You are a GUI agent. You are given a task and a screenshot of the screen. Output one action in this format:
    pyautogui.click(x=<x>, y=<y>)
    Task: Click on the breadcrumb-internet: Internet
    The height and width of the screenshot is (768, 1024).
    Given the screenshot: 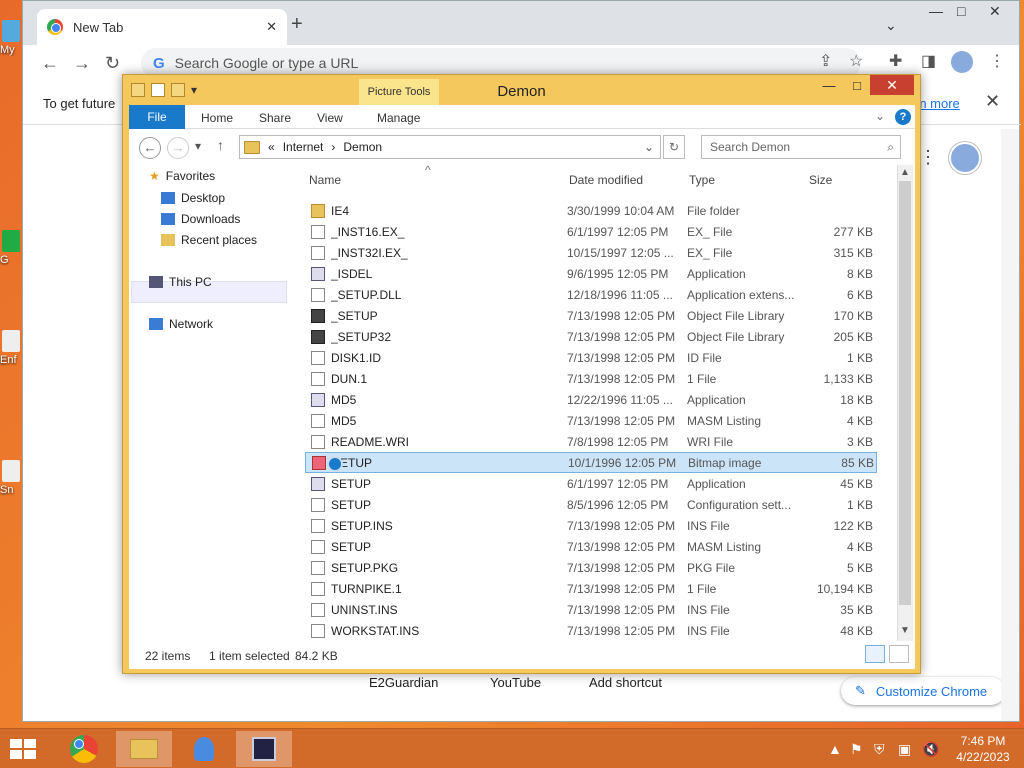 What is the action you would take?
    pyautogui.click(x=303, y=147)
    